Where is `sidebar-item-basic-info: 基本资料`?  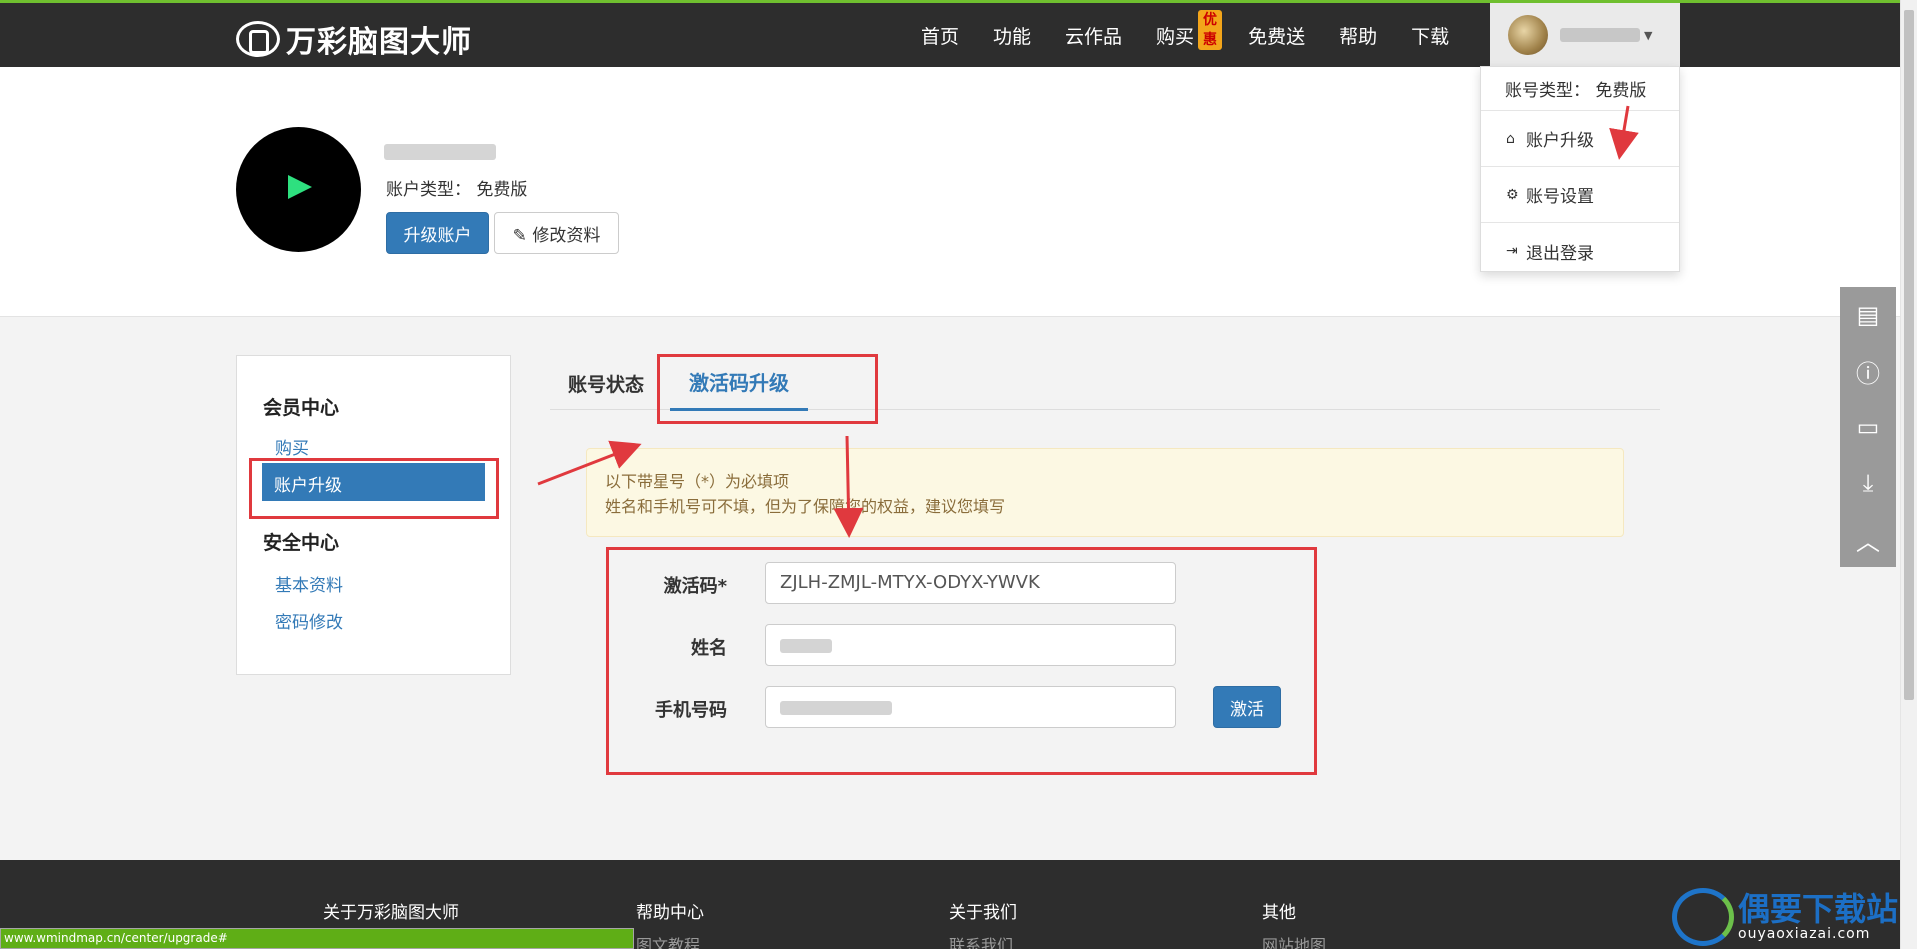
sidebar-item-basic-info: 基本资料 is located at coordinates (309, 583).